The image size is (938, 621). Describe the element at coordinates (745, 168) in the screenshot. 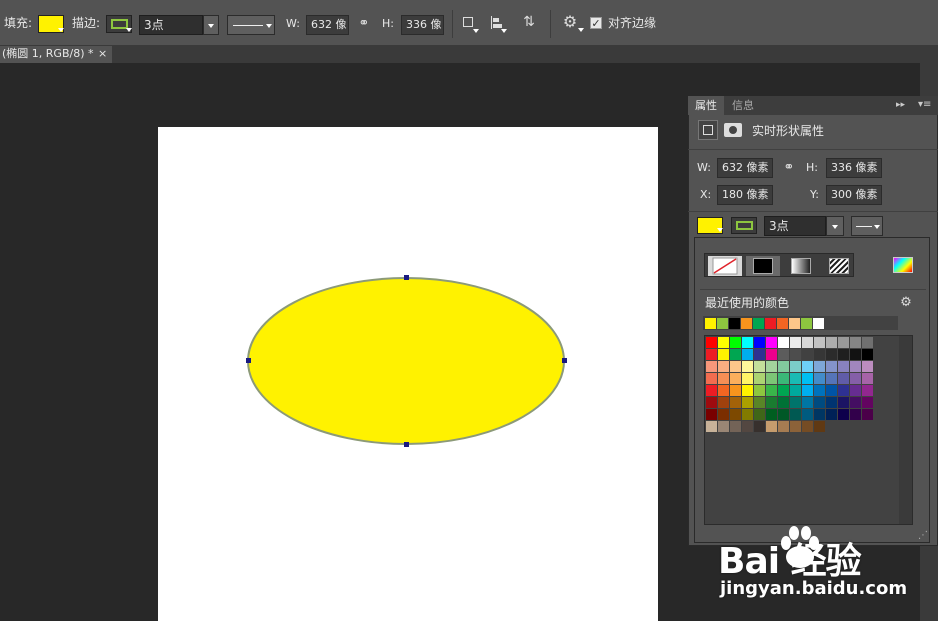

I see `panel-width-input: 632 像素` at that location.